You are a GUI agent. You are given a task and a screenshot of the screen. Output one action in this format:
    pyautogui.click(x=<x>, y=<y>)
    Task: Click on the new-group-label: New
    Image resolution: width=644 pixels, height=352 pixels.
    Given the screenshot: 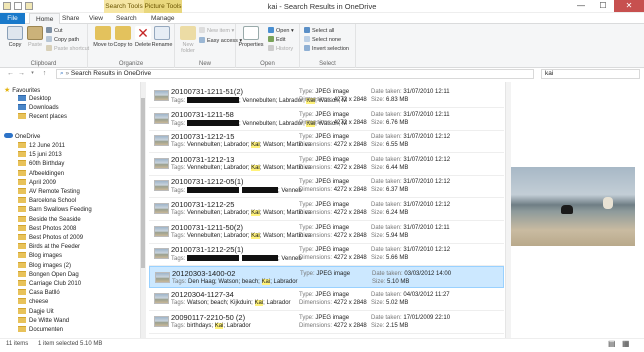 What is the action you would take?
    pyautogui.click(x=204, y=64)
    